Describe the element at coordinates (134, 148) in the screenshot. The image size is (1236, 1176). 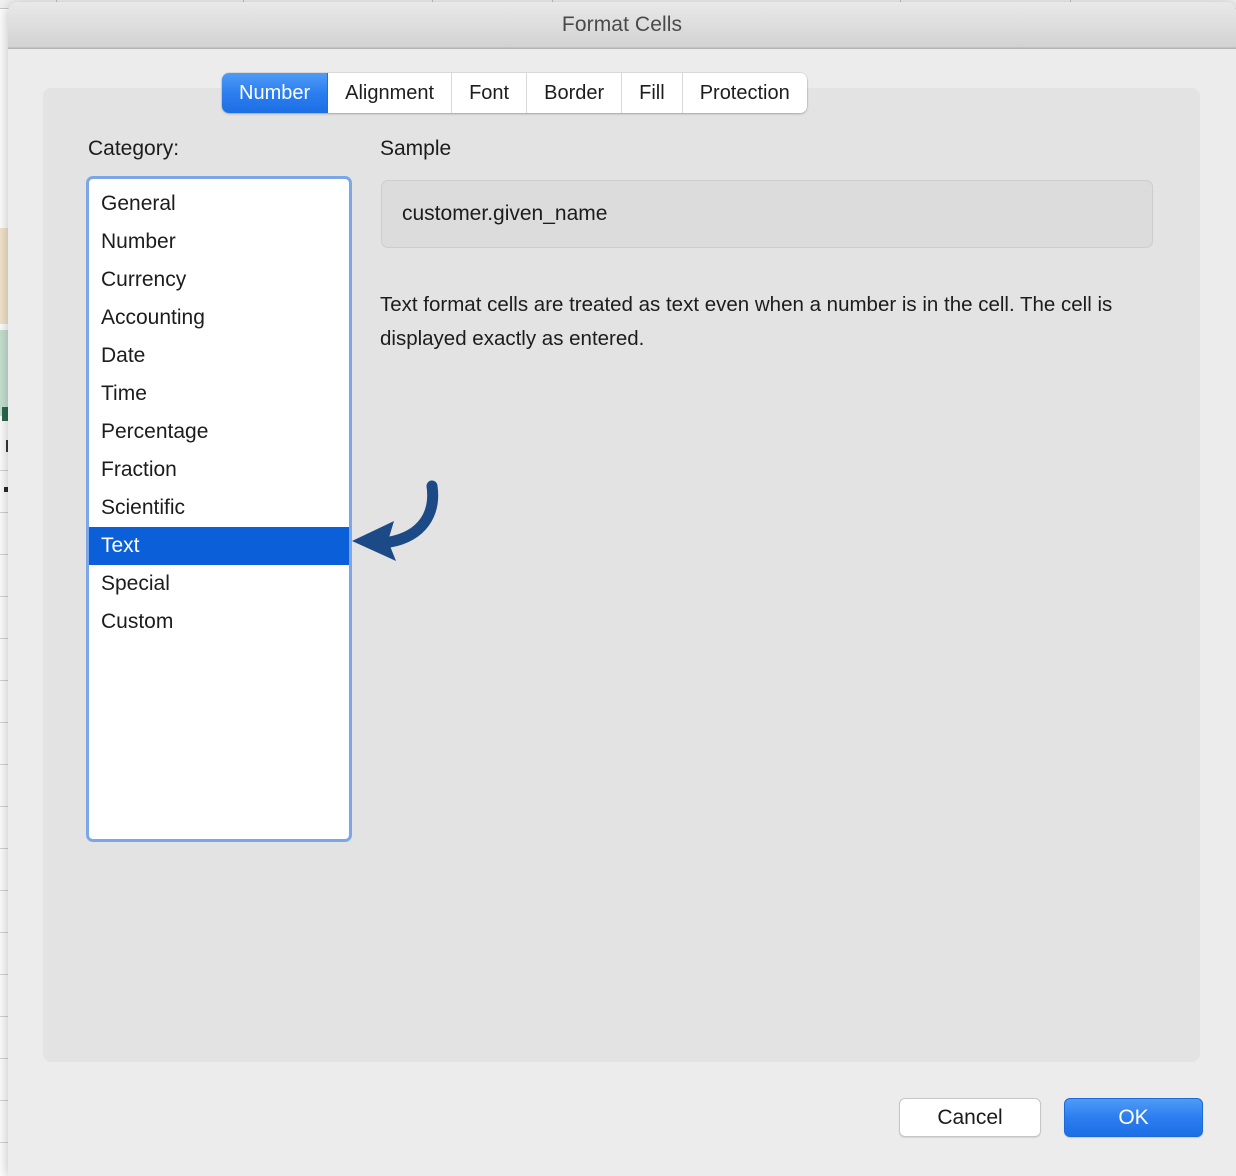
I see `category-label: Category:` at that location.